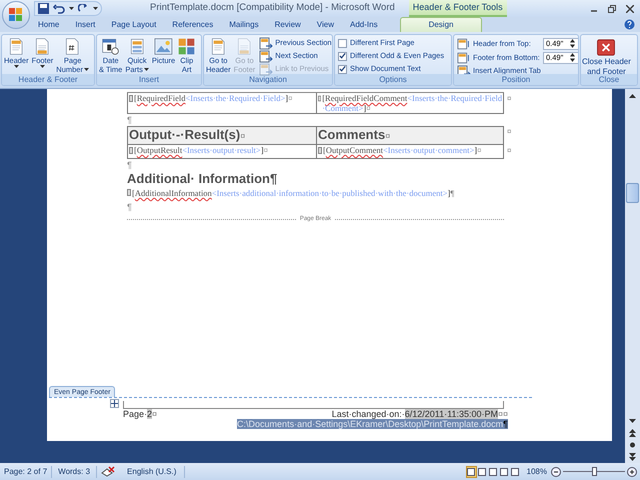 The image size is (640, 480). What do you see at coordinates (111, 46) in the screenshot?
I see `calendar-clock-icon` at bounding box center [111, 46].